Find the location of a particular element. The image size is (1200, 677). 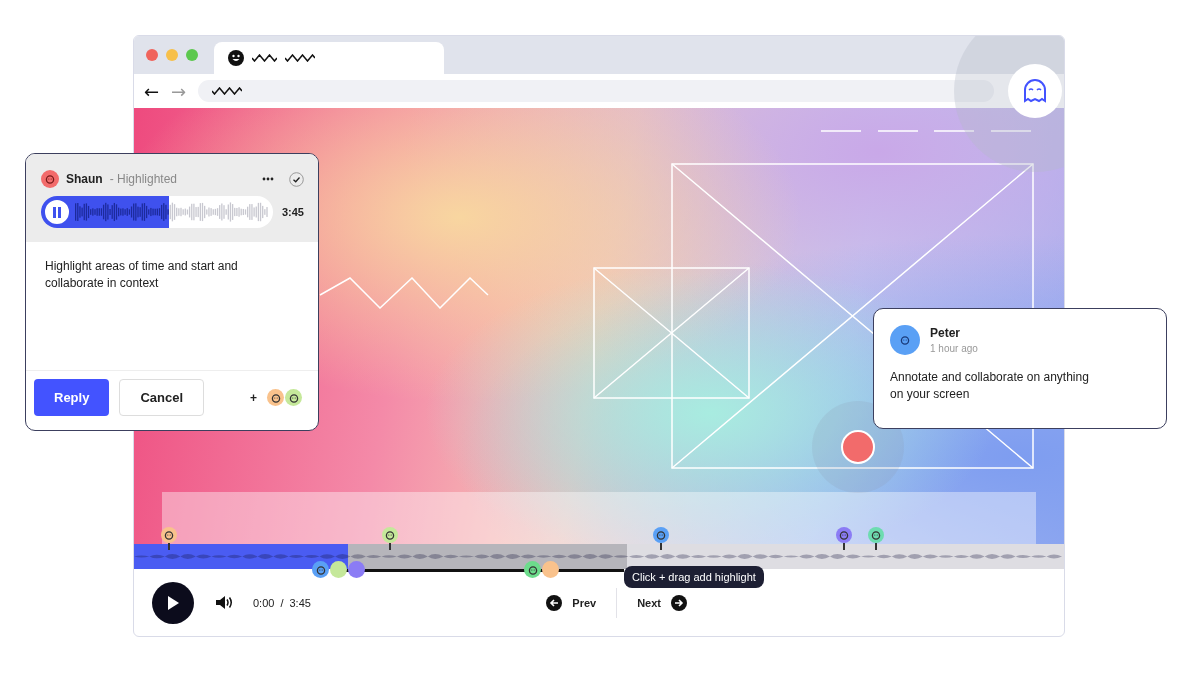

add-collaborator: + is located at coordinates (253, 397).